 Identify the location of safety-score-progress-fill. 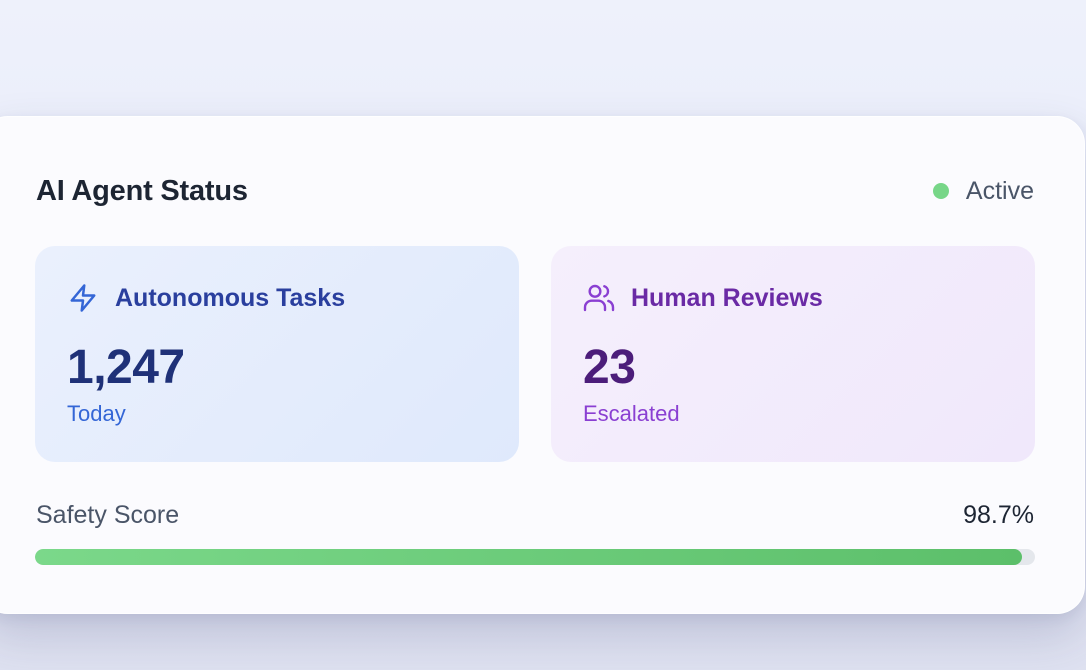
(528, 557).